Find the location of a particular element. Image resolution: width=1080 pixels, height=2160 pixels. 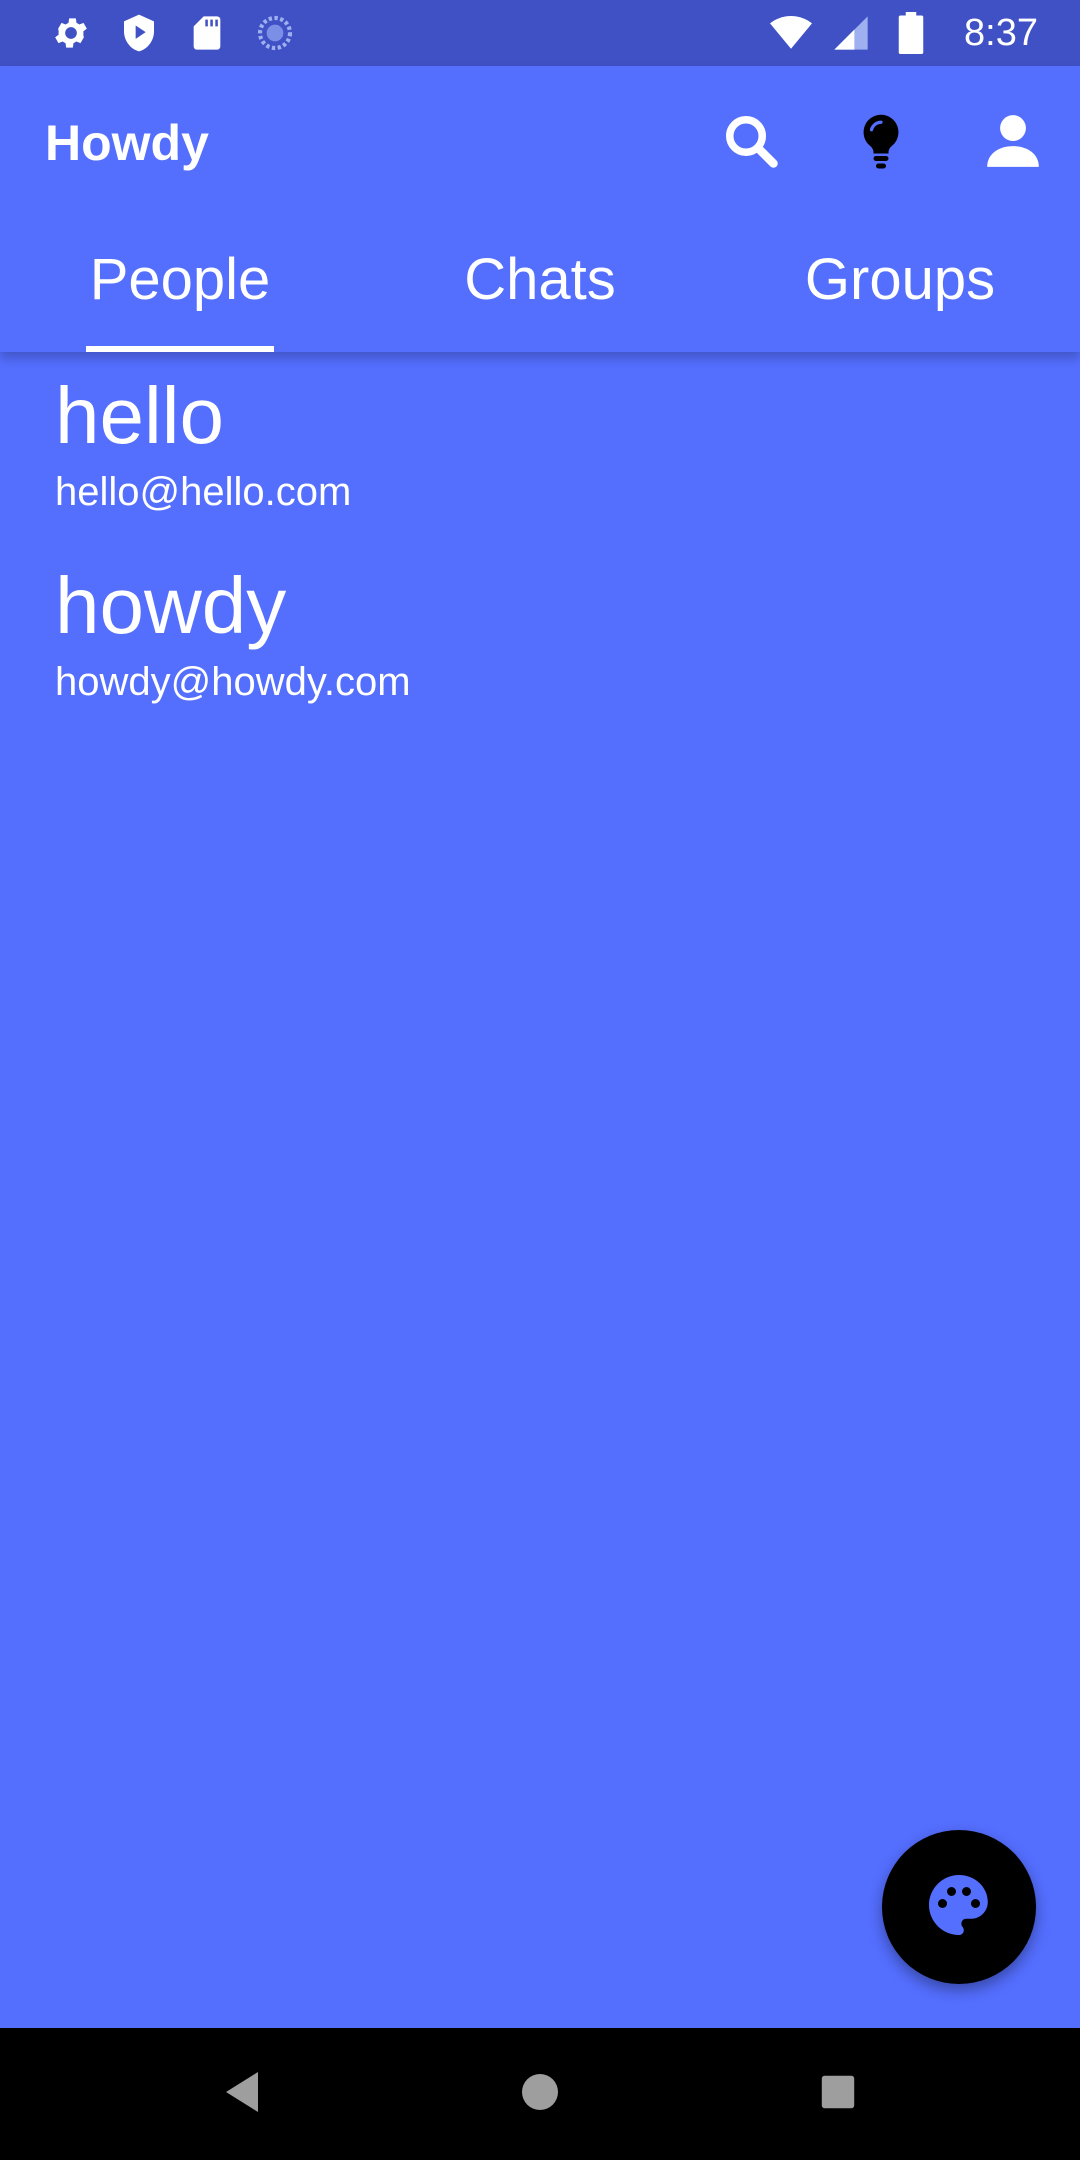

person-name: hello is located at coordinates (140, 415).